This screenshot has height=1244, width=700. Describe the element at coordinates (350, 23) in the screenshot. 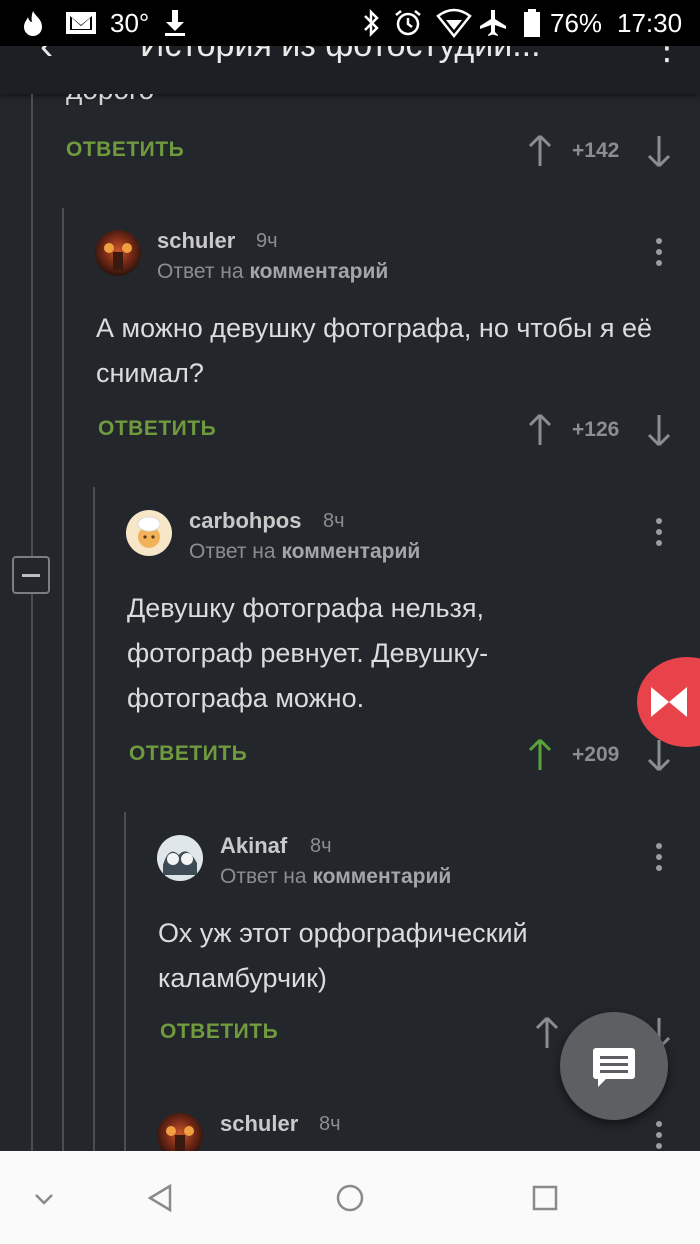

I see `status-bar: 30° 76% 17:30` at that location.